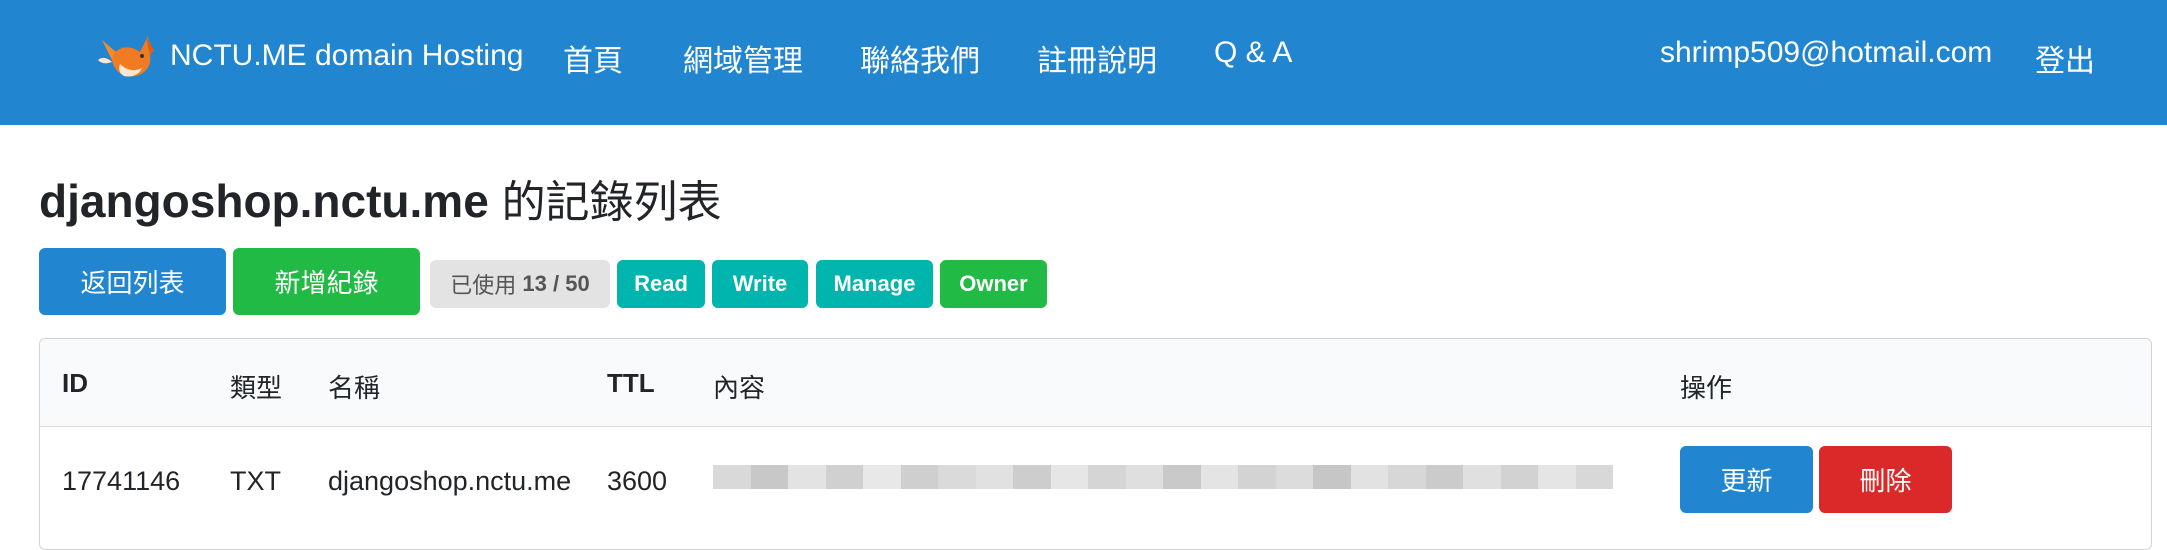 The height and width of the screenshot is (550, 2167). Describe the element at coordinates (450, 481) in the screenshot. I see `cell-name: djangoshop.nctu.me` at that location.